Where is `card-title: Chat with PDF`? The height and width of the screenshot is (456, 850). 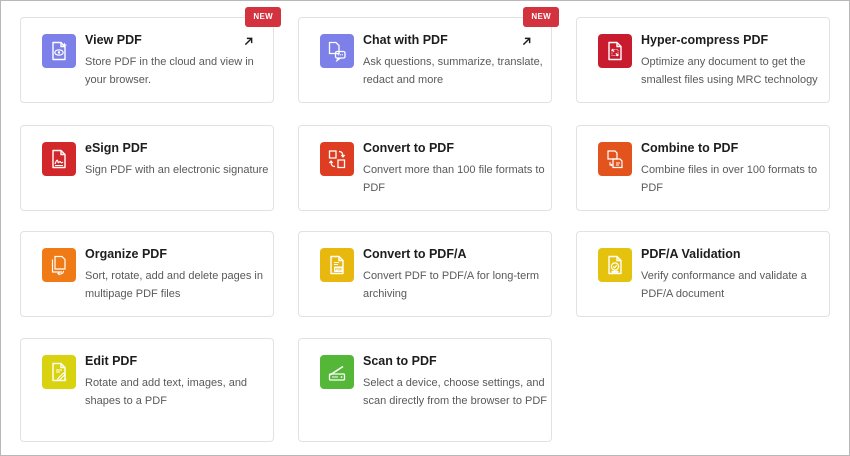 card-title: Chat with PDF is located at coordinates (405, 40).